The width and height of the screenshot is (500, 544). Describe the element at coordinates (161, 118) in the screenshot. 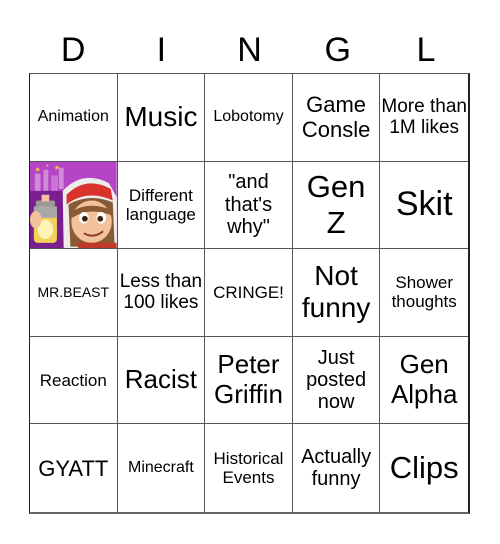

I see `bingo-cell: Music` at that location.